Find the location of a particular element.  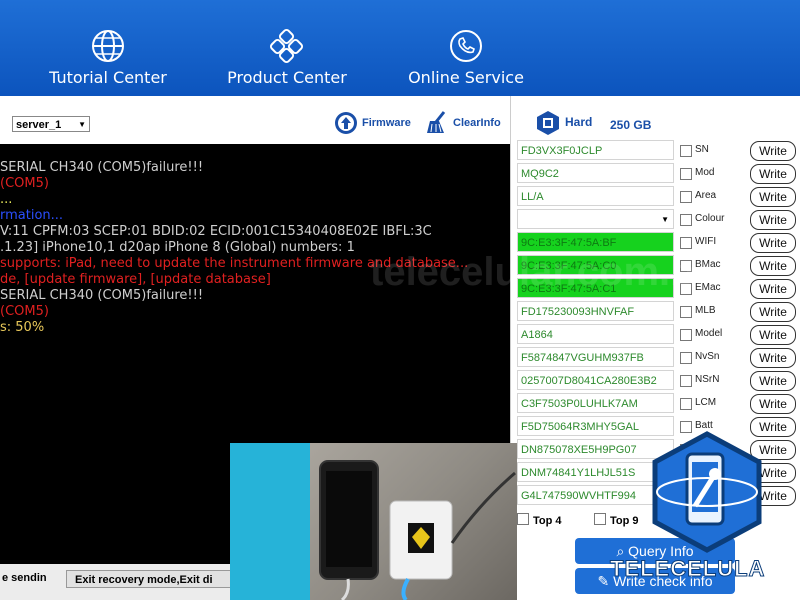

field-row: MQ9C2 Mod Write is located at coordinates (658, 174).